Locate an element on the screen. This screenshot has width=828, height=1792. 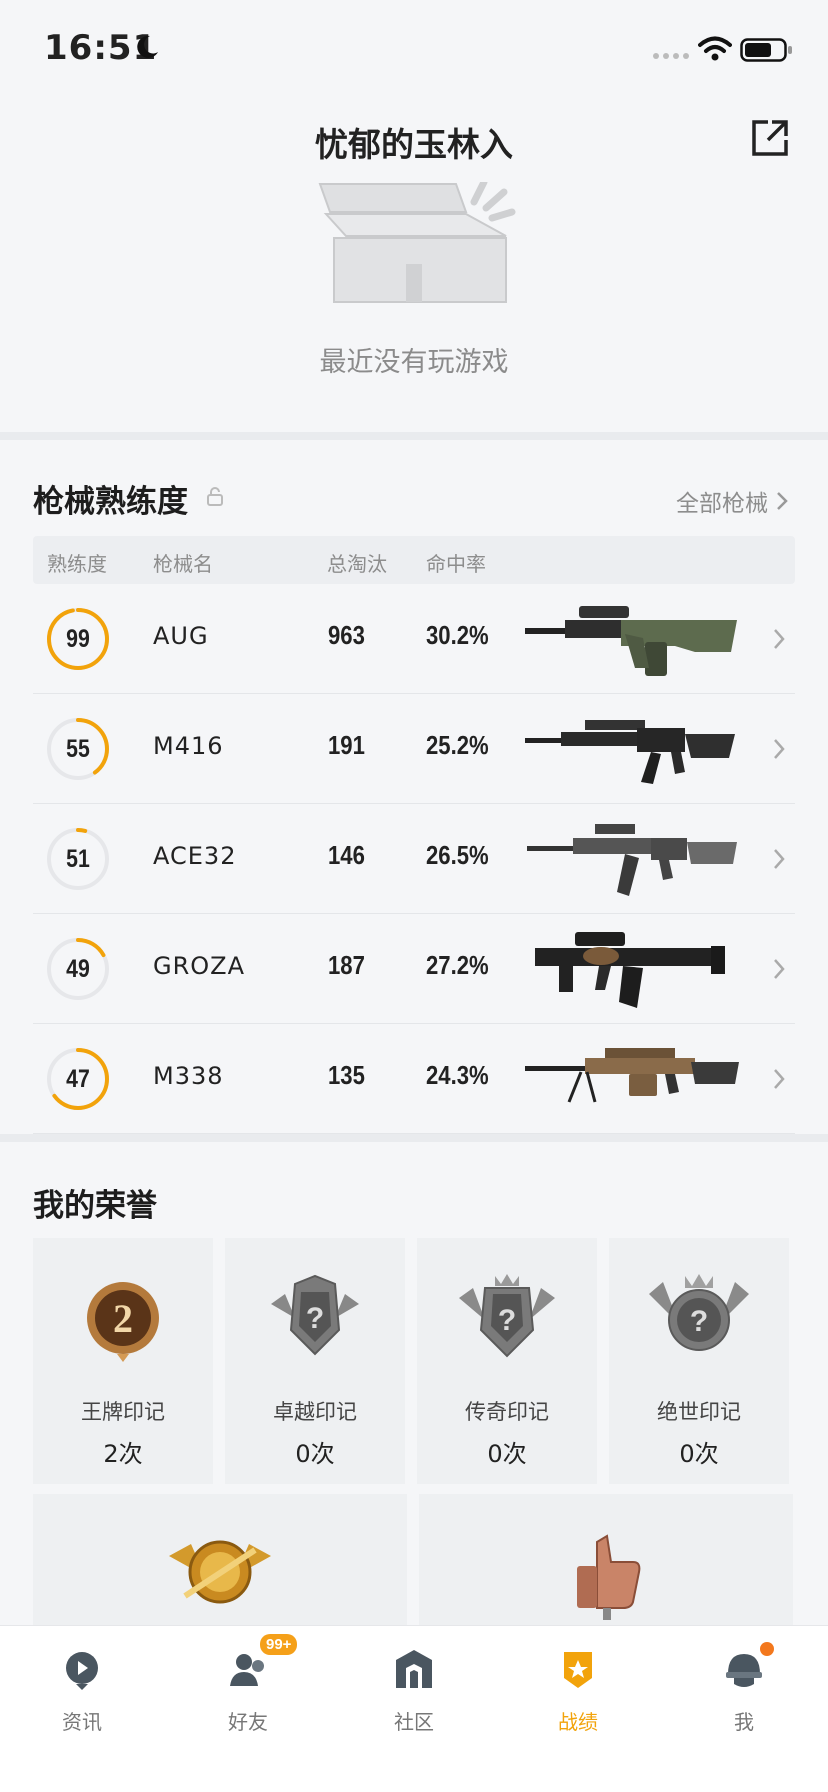
proficiency-value: 99 is located at coordinates (78, 639).